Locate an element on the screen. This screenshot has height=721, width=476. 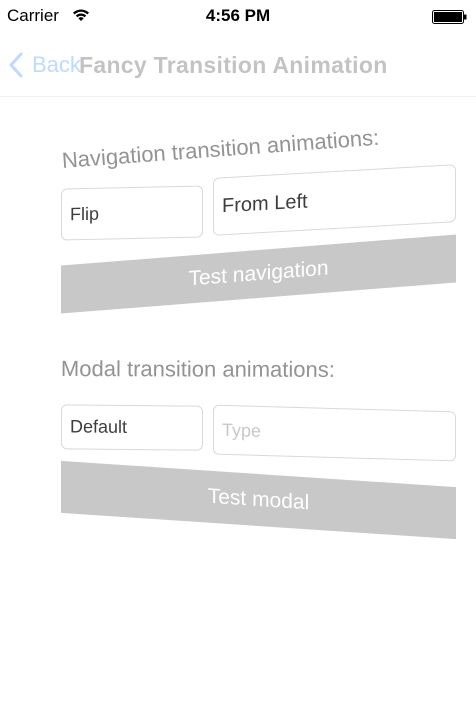
test-modal-button: Test modal is located at coordinates (258, 500).